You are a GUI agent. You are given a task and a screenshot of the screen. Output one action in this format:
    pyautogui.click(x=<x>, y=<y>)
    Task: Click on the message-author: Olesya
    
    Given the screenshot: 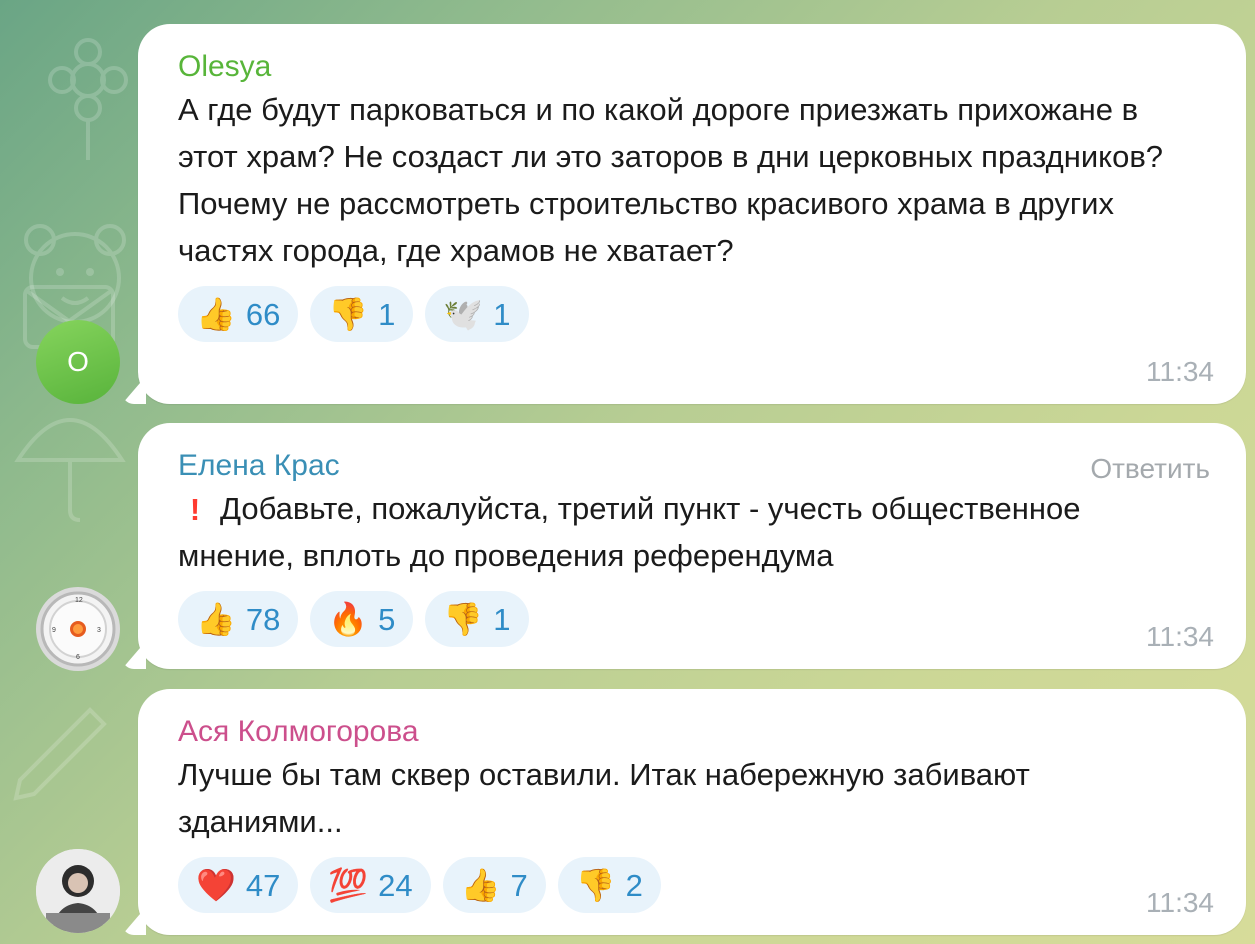 What is the action you would take?
    pyautogui.click(x=695, y=67)
    